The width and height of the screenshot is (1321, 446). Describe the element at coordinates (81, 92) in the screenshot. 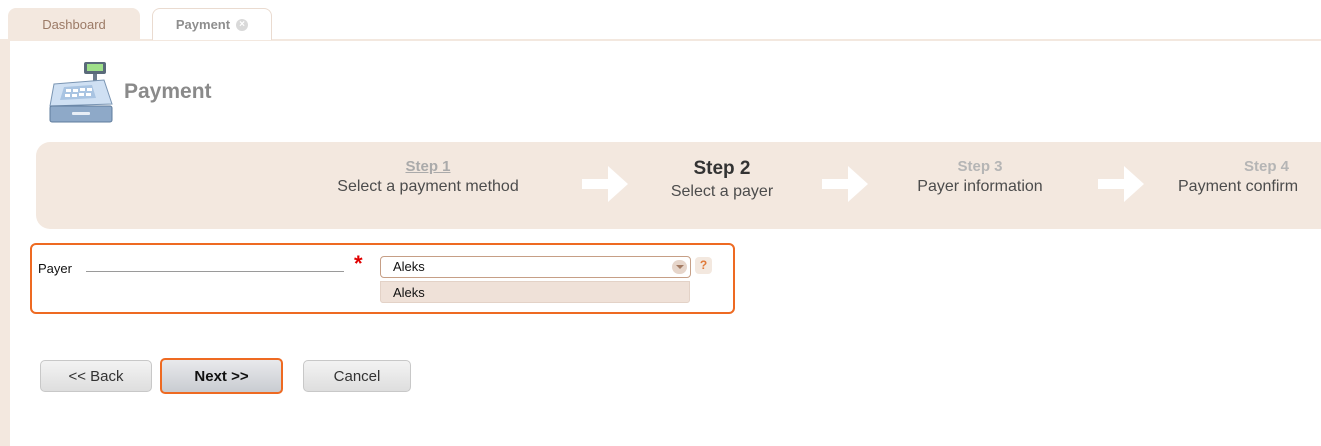

I see `cash-register-icon` at that location.